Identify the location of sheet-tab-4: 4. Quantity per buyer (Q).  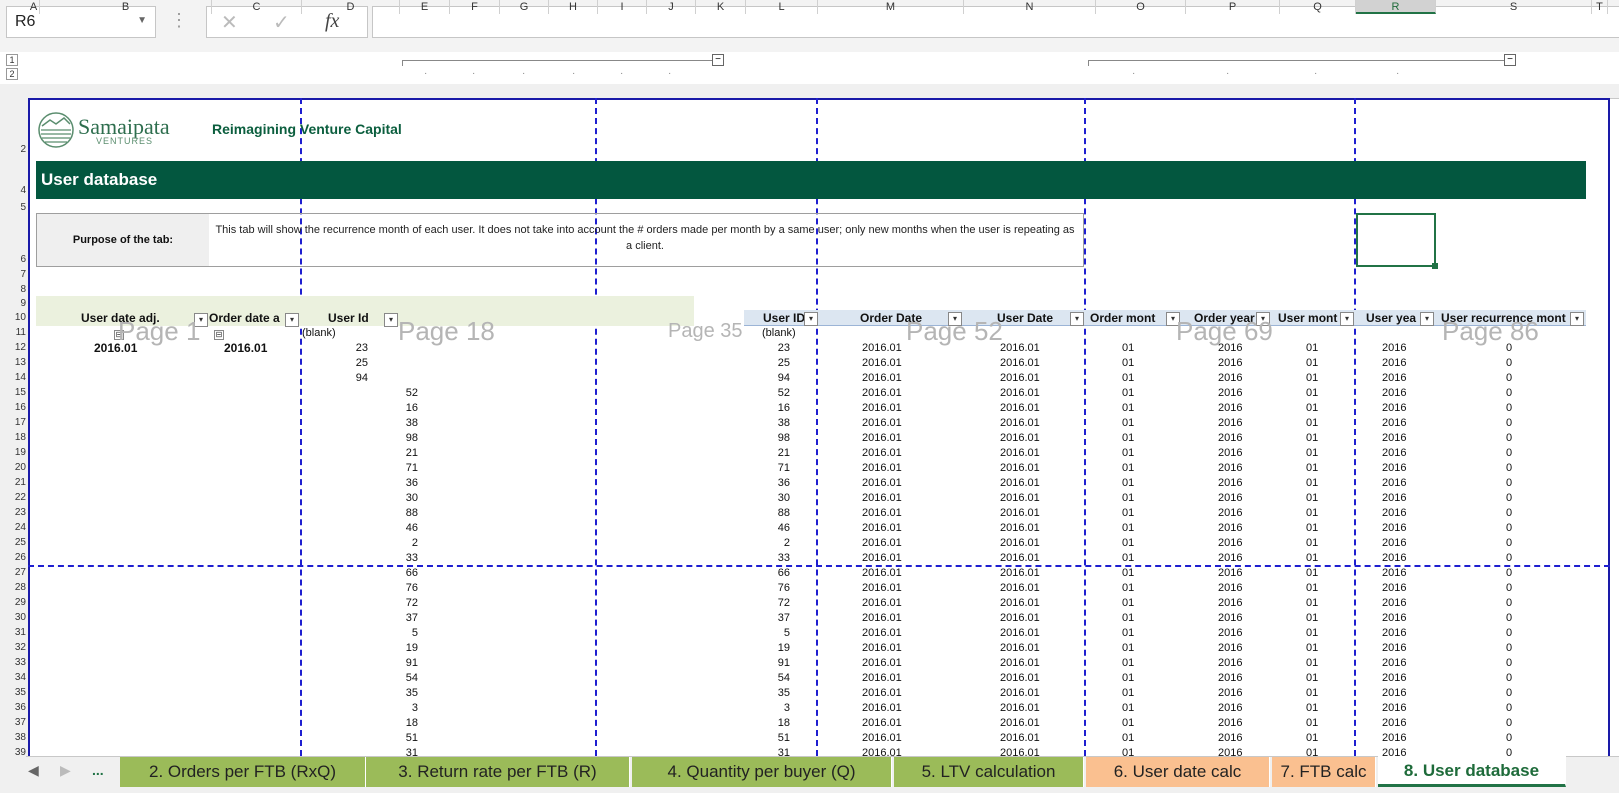
(762, 772).